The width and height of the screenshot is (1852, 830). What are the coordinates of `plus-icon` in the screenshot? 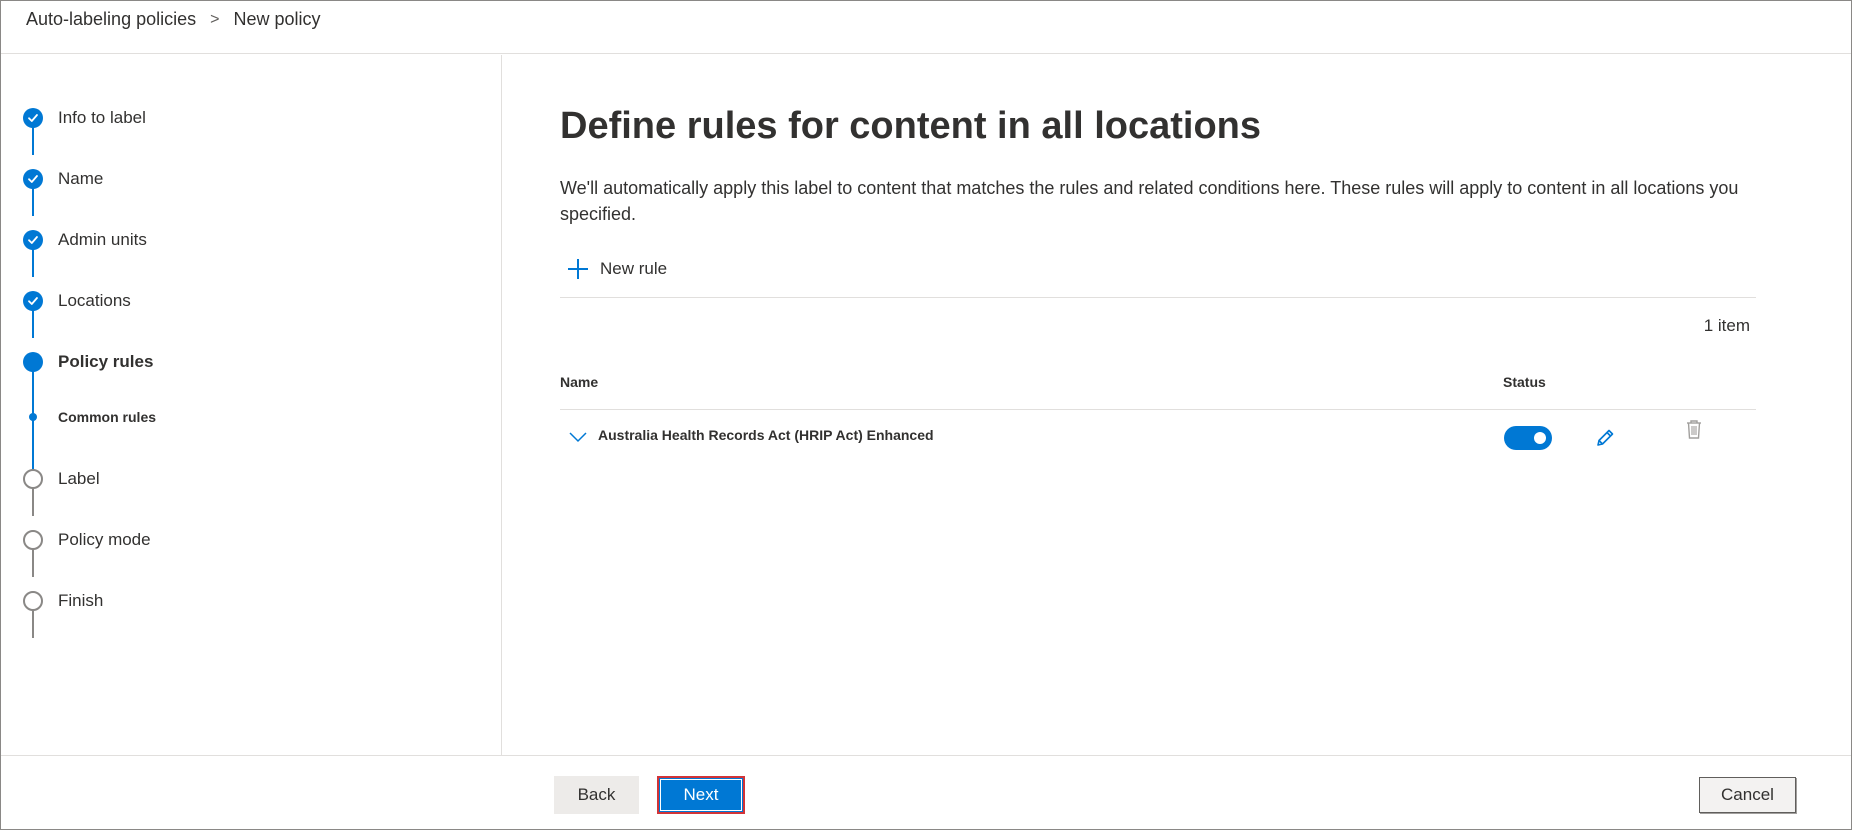 It's located at (578, 269).